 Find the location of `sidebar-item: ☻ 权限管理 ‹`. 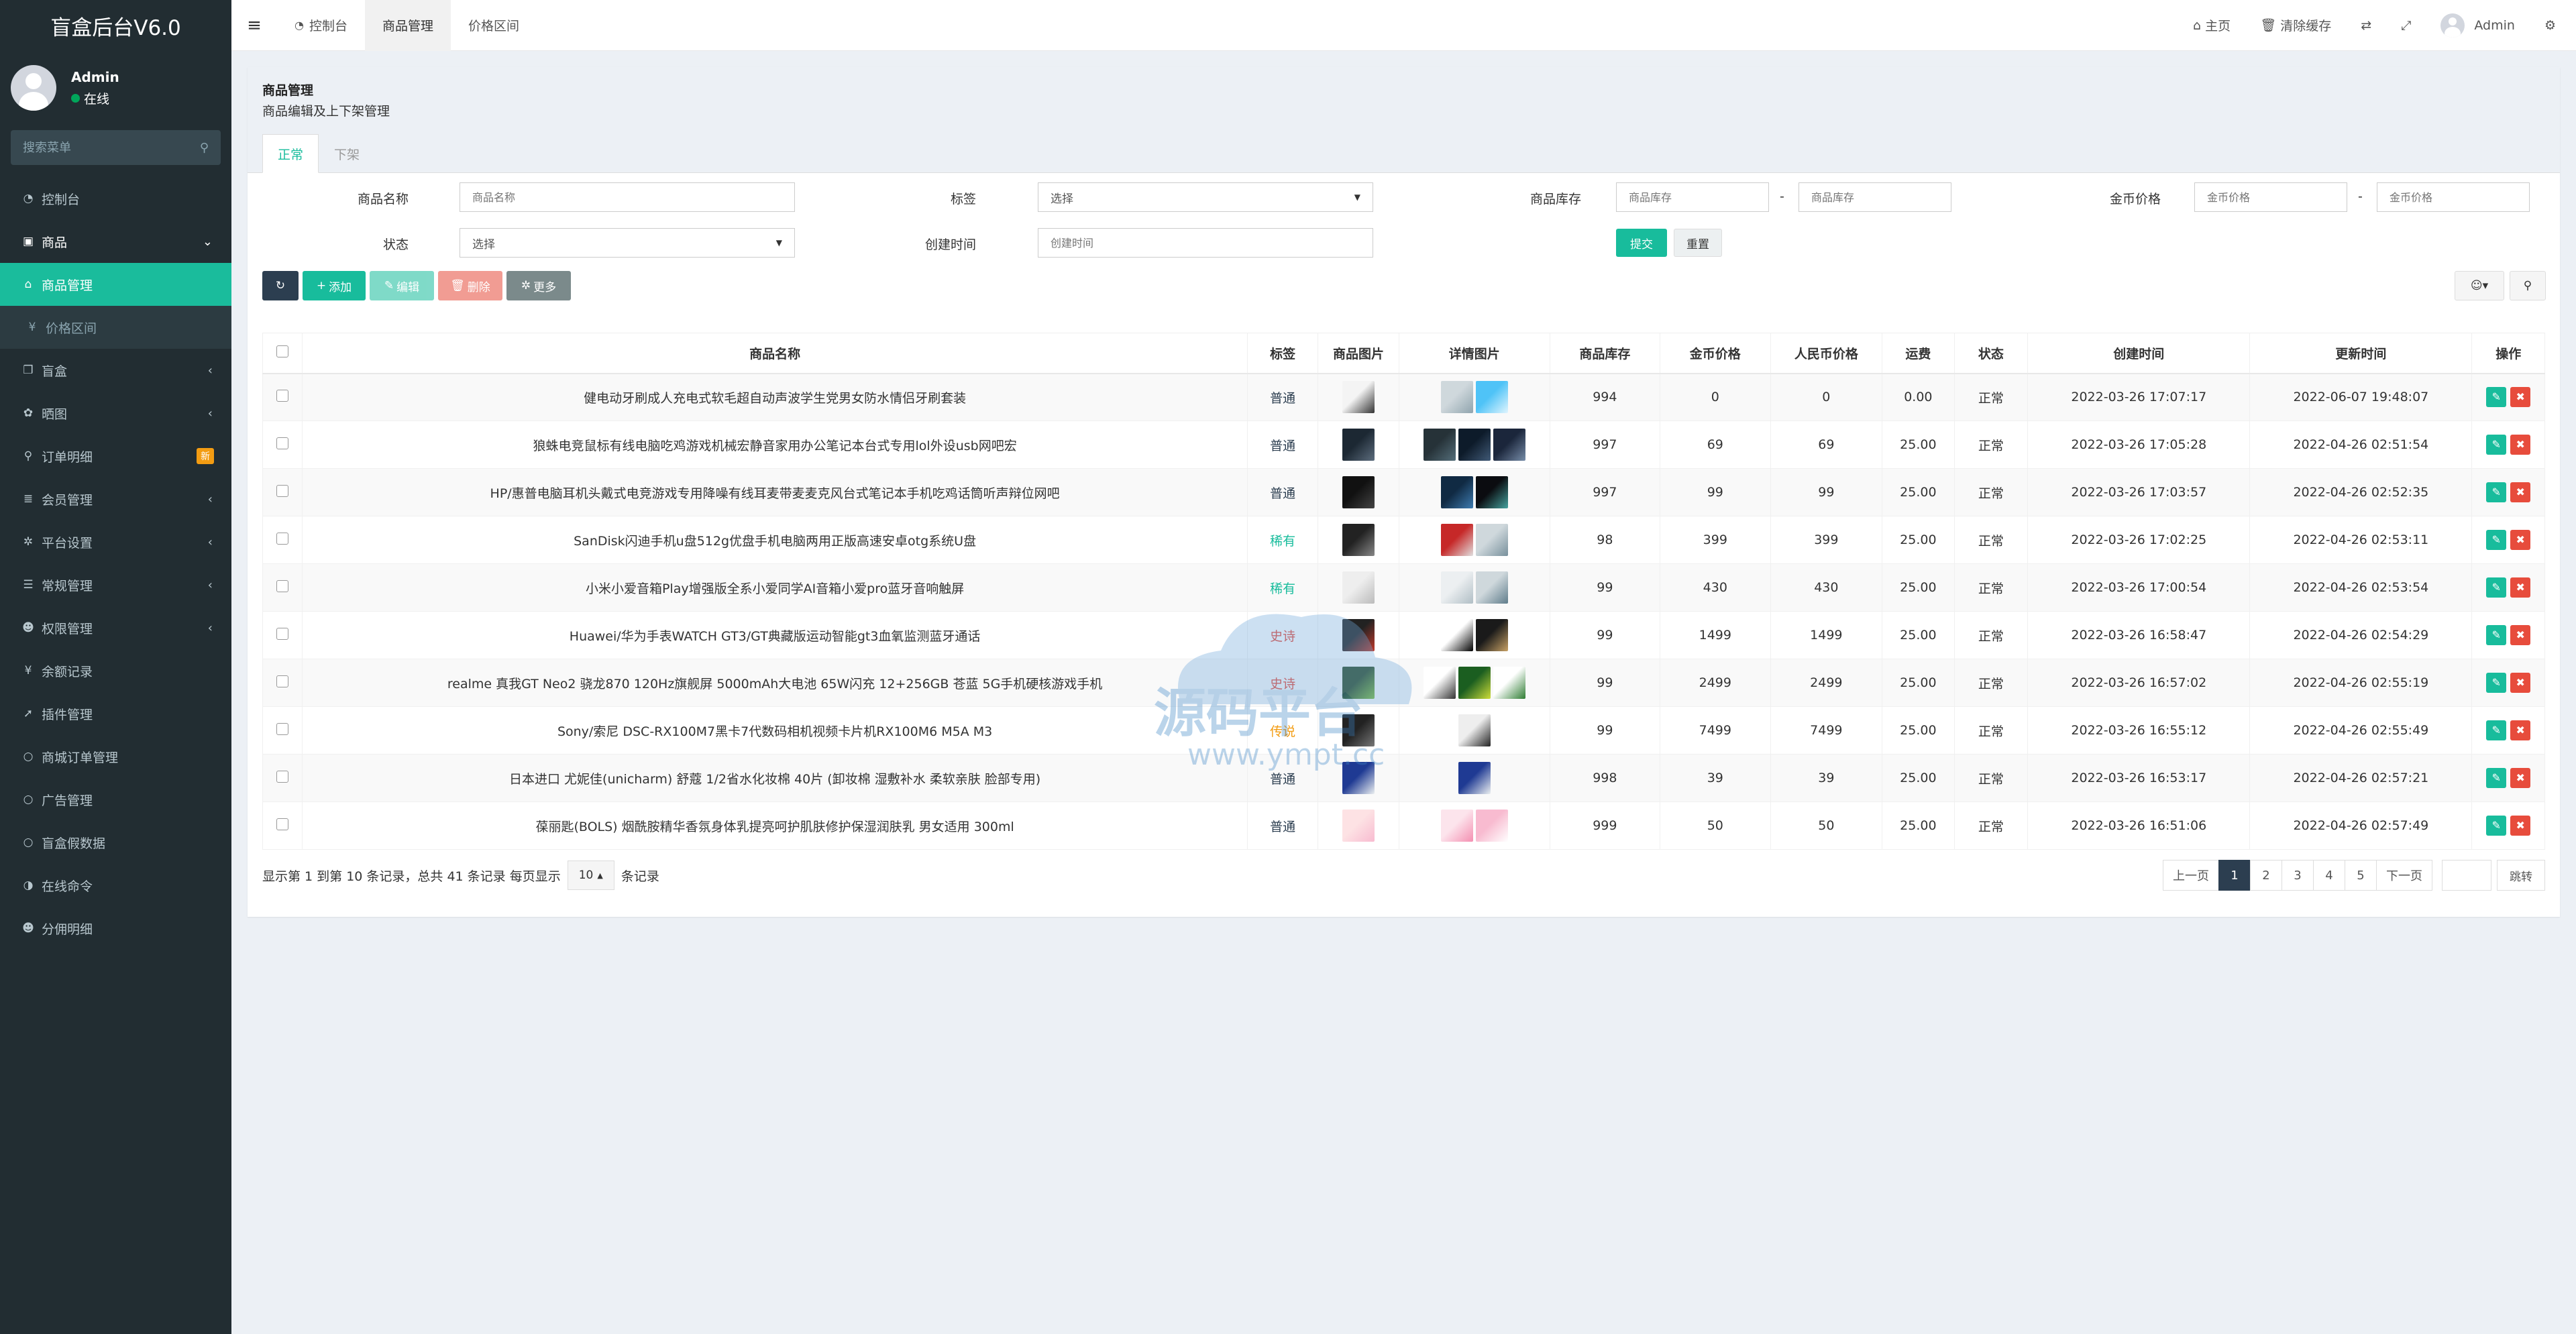

sidebar-item: ☻ 权限管理 ‹ is located at coordinates (115, 627).